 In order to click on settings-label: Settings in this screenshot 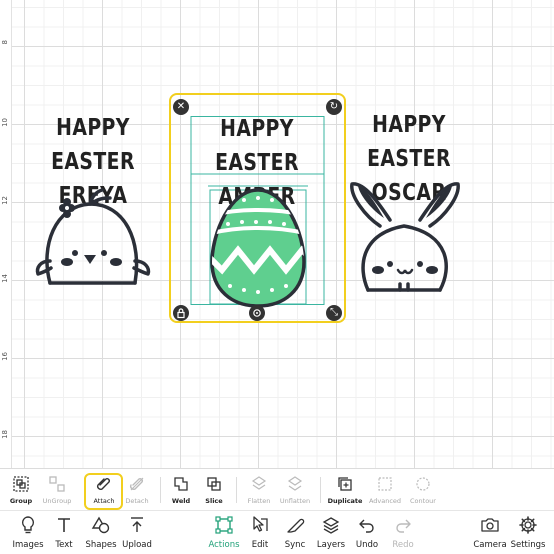, I will do `click(528, 545)`.